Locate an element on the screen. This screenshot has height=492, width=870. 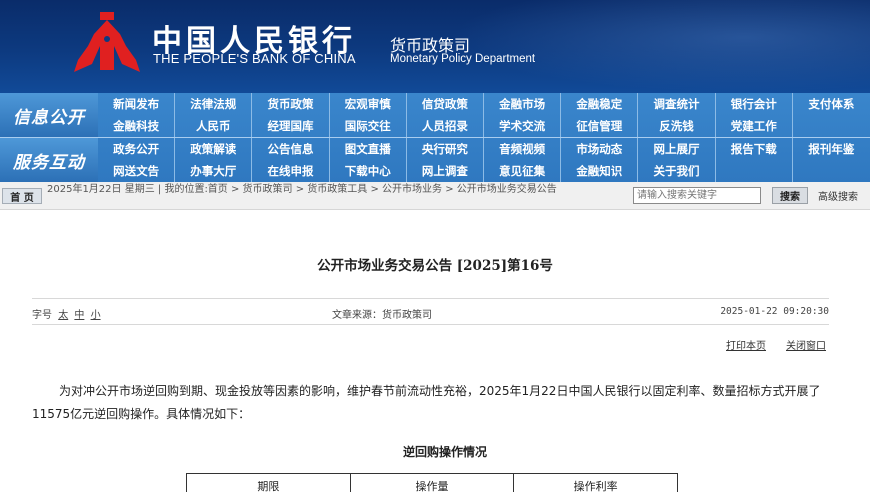
article-title: 公开市场业务交易公告 [2025]第16号 is located at coordinates (435, 266).